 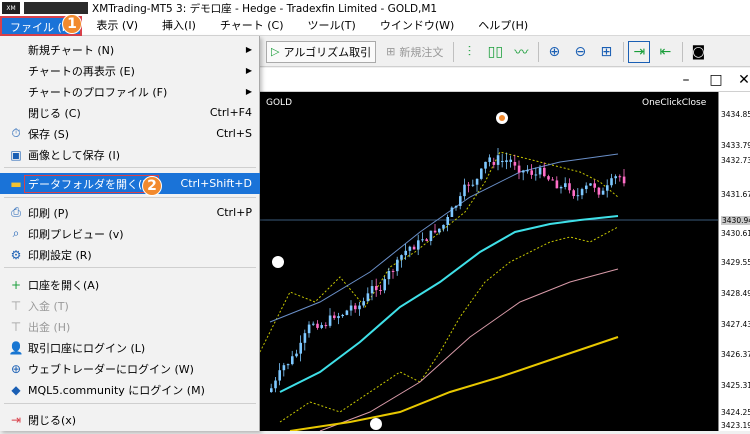 I want to click on close-icon: ✕, so click(x=742, y=80).